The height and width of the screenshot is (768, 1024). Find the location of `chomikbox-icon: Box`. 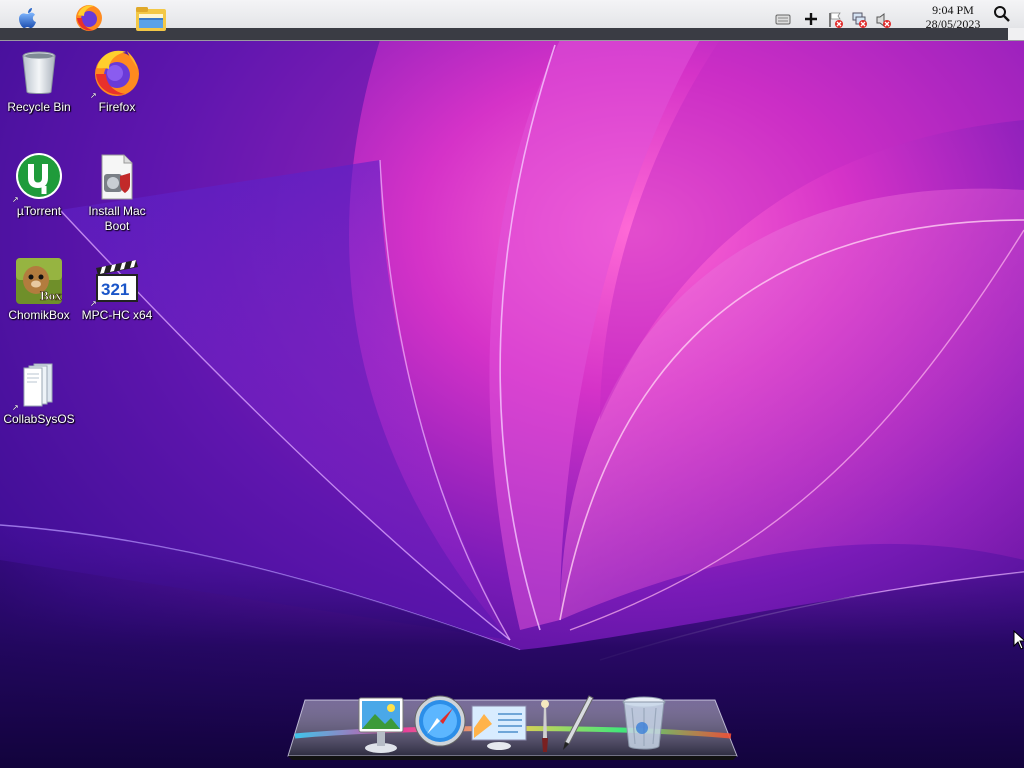

chomikbox-icon: Box is located at coordinates (39, 281).